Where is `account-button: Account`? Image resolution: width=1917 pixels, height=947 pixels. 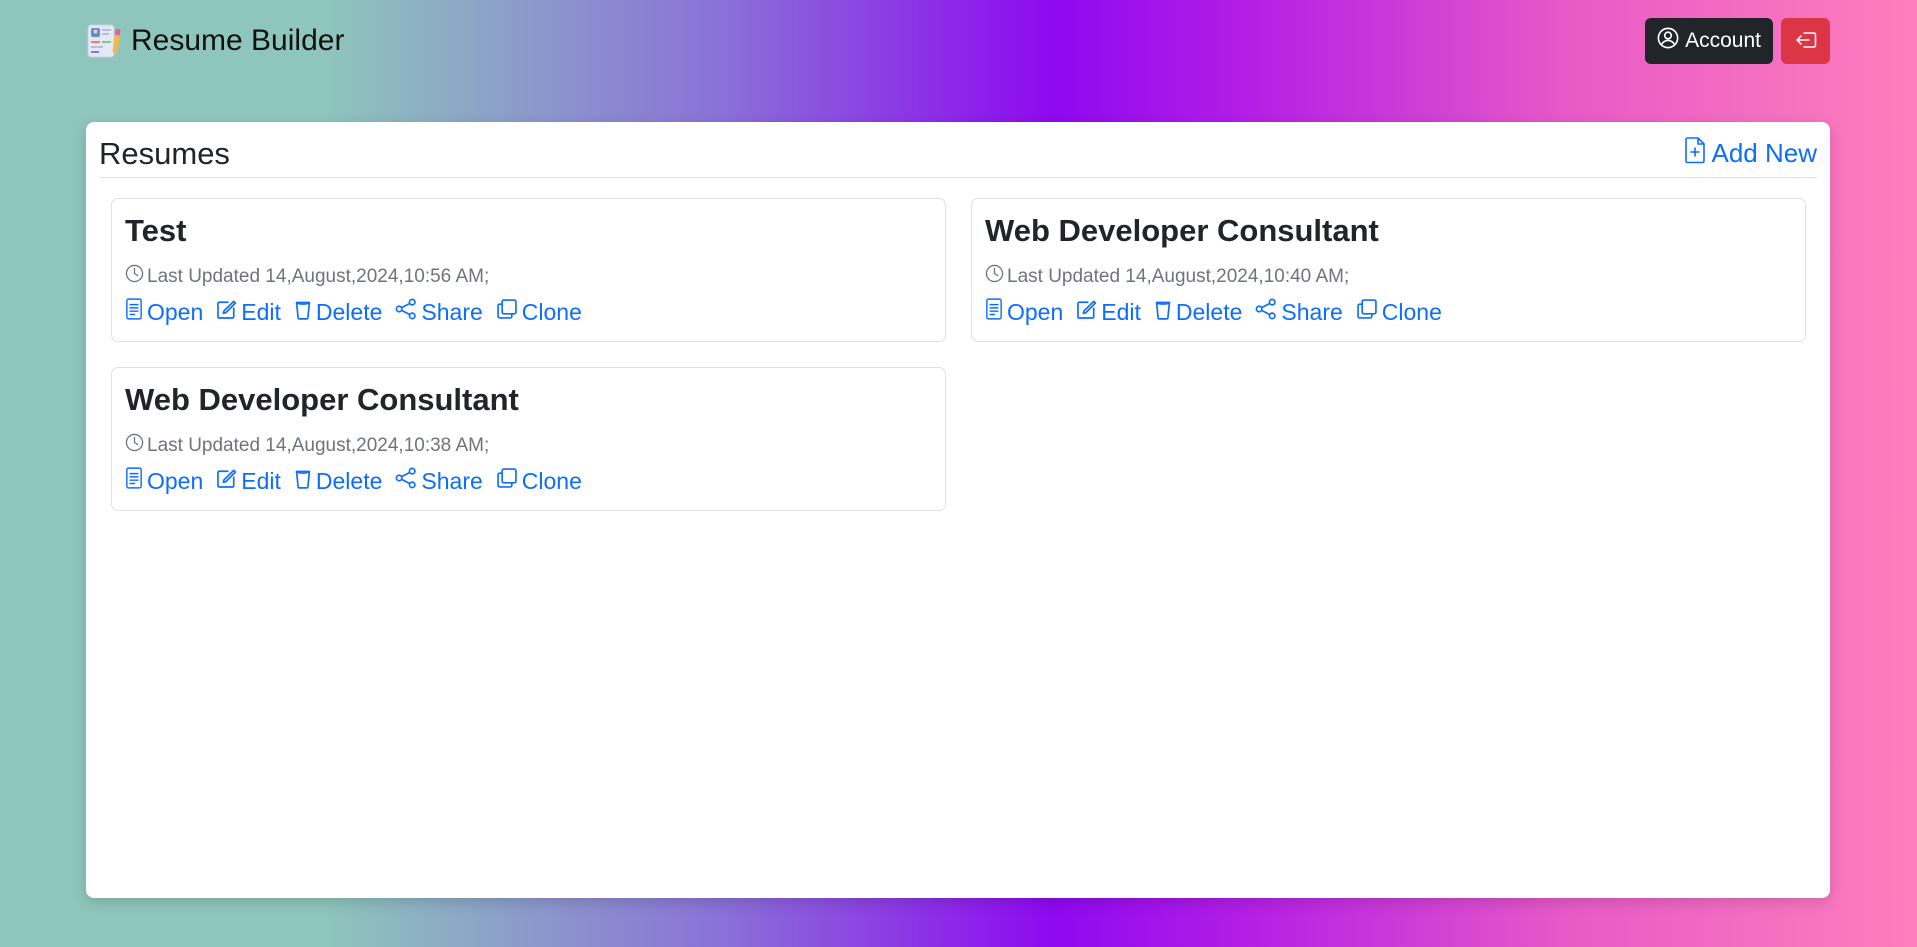 account-button: Account is located at coordinates (1709, 41).